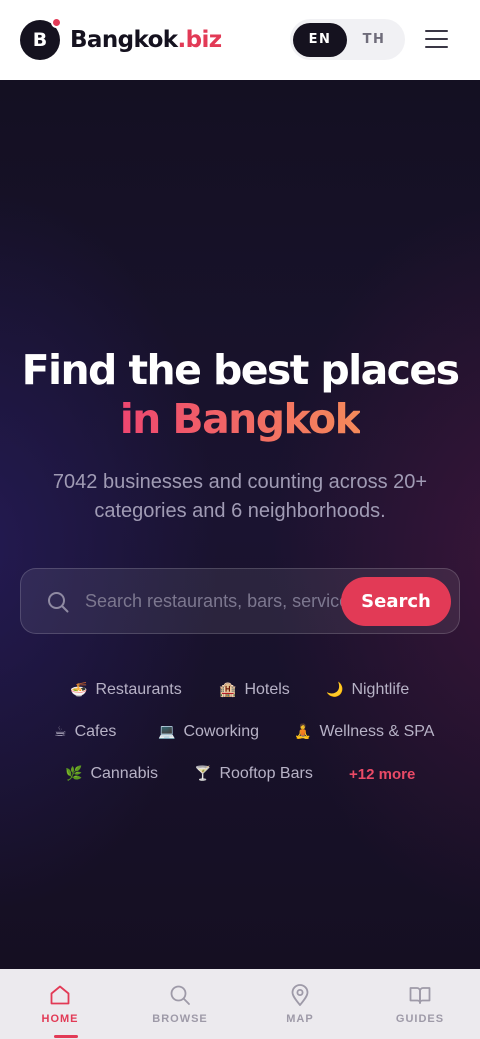 This screenshot has width=480, height=1039. Describe the element at coordinates (300, 995) in the screenshot. I see `map-pin-icon` at that location.